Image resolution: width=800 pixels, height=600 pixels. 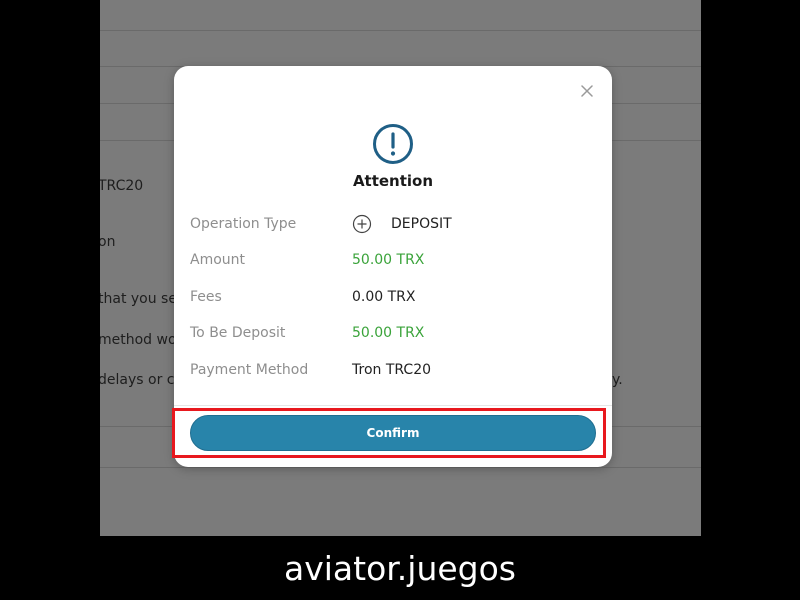 I want to click on background-text: y., so click(x=617, y=380).